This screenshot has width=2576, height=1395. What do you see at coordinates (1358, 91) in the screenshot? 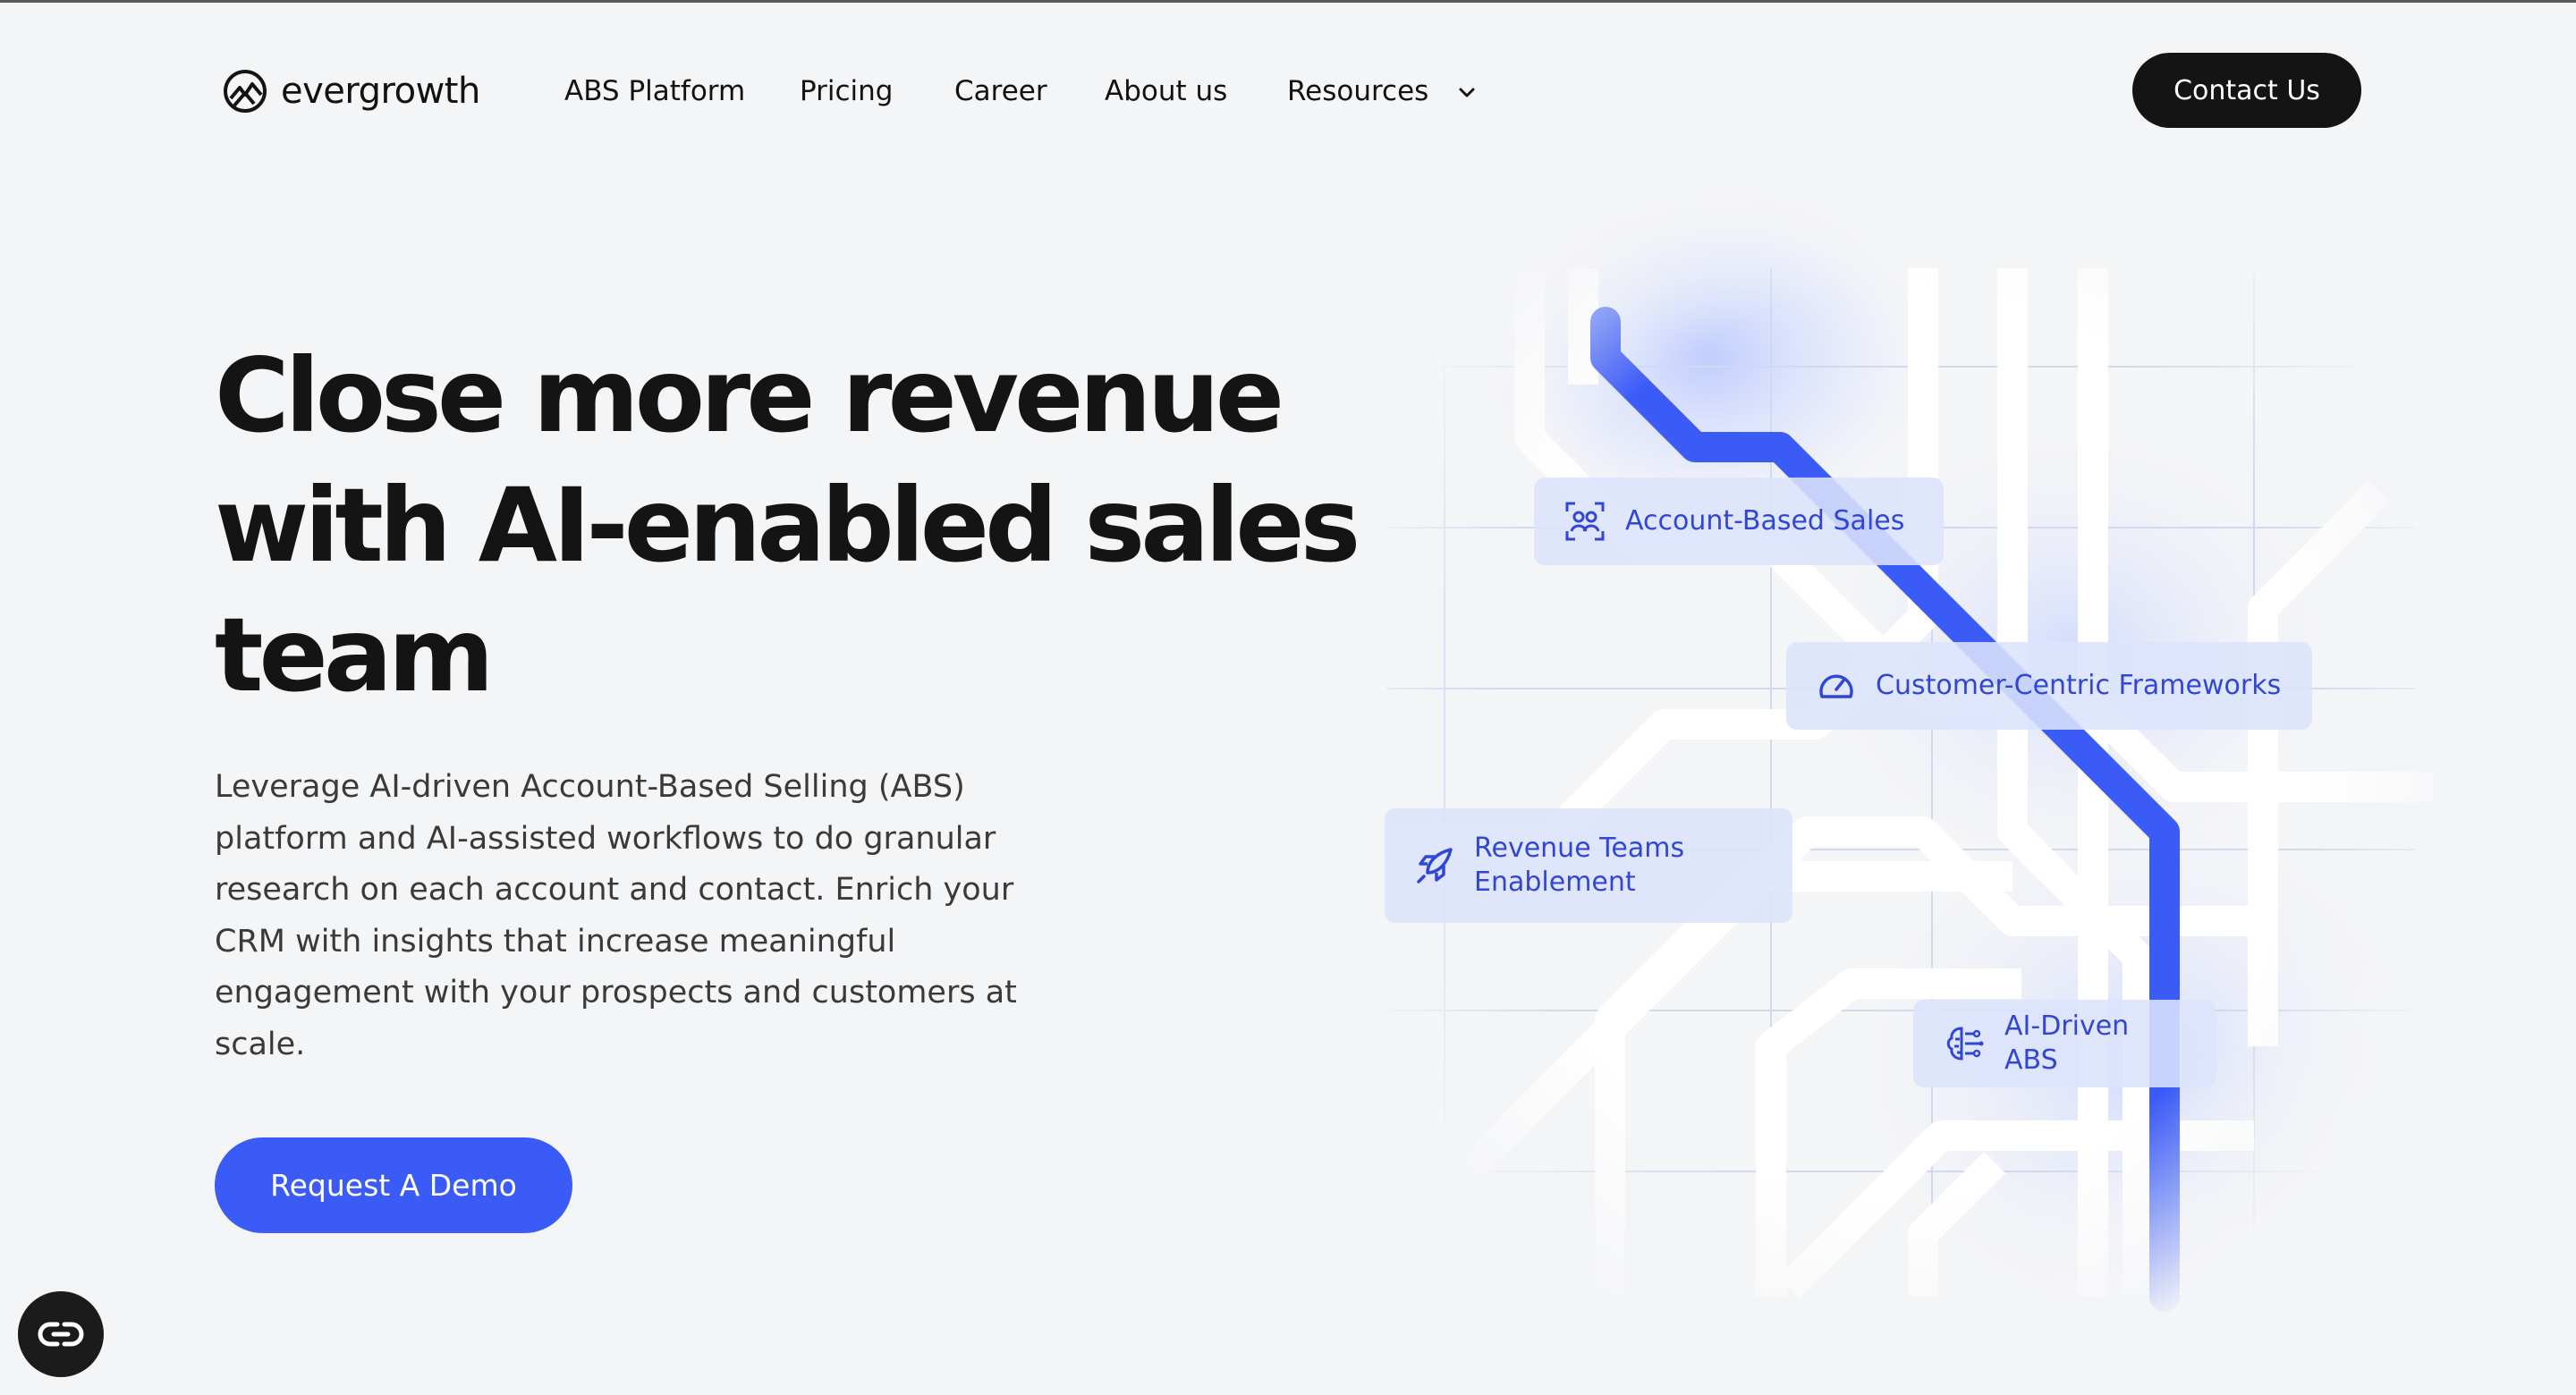
I see `nav-resources-label: Resources` at bounding box center [1358, 91].